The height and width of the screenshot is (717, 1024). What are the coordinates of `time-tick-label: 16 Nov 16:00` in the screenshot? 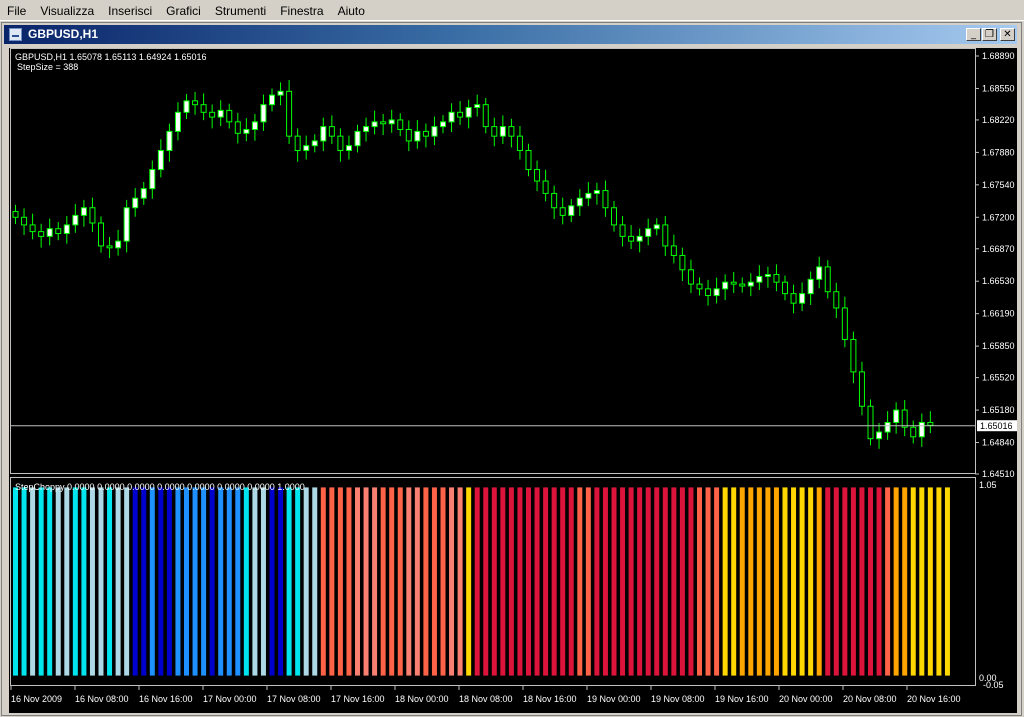 It's located at (166, 699).